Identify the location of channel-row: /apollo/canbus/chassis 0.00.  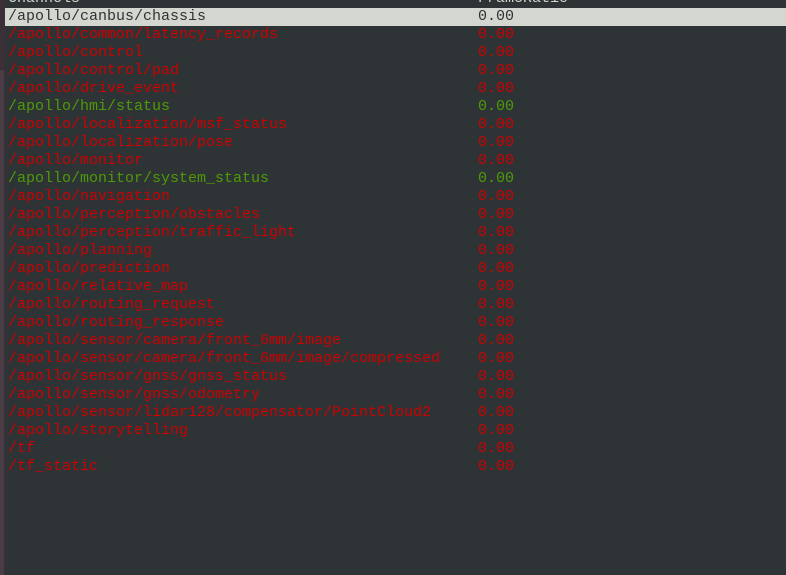
(395, 17).